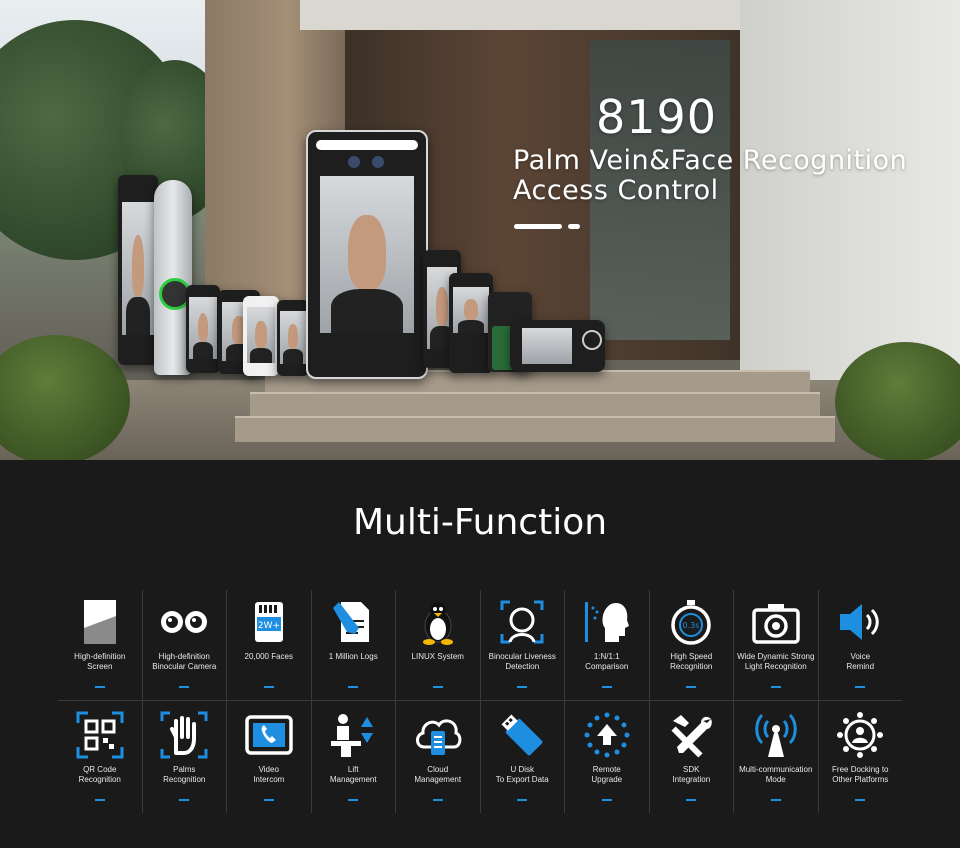 This screenshot has height=848, width=960. Describe the element at coordinates (775, 666) in the screenshot. I see `feature-label-line2: Light Recognition` at that location.